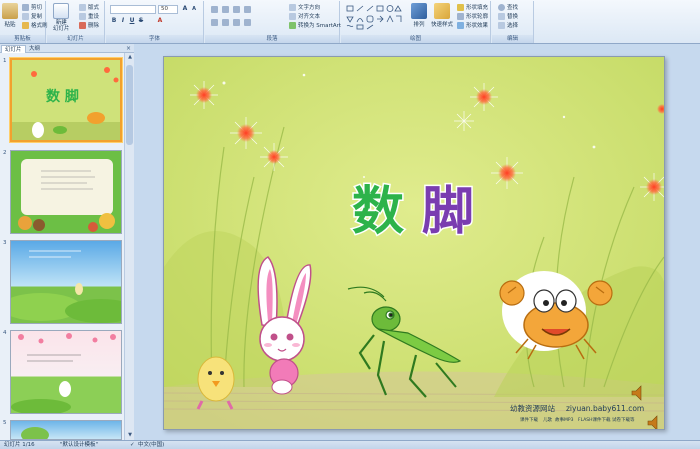  I want to click on align-text-icon, so click(292, 16).